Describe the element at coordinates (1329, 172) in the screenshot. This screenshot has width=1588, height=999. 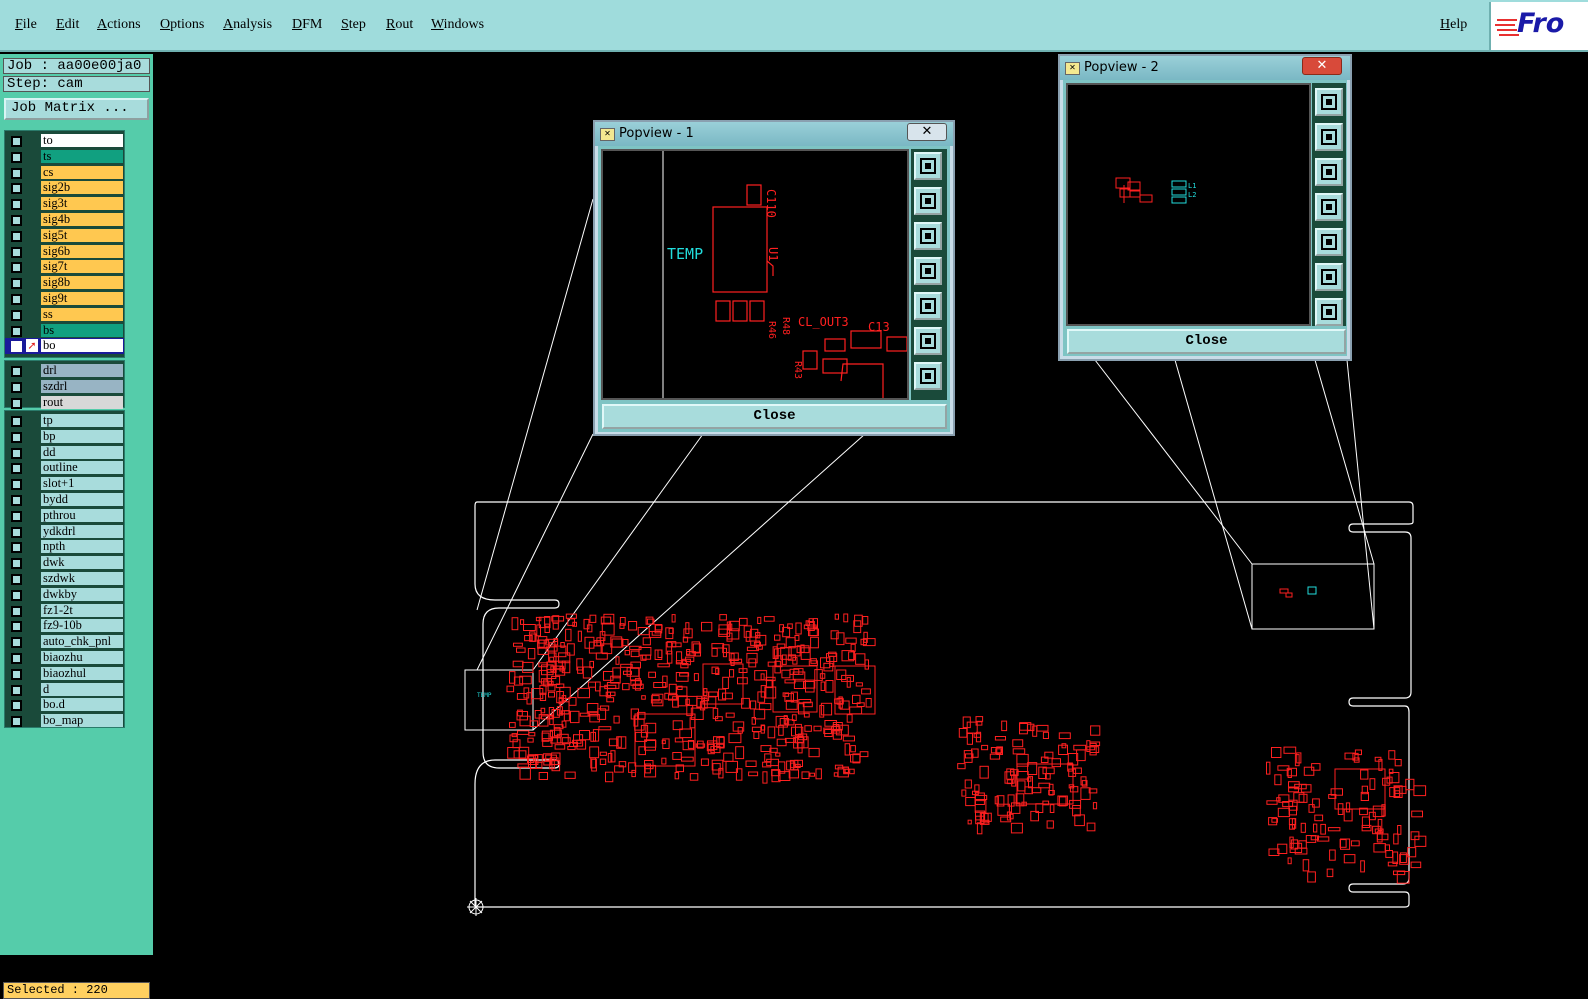
I see `pan-down-icon` at that location.